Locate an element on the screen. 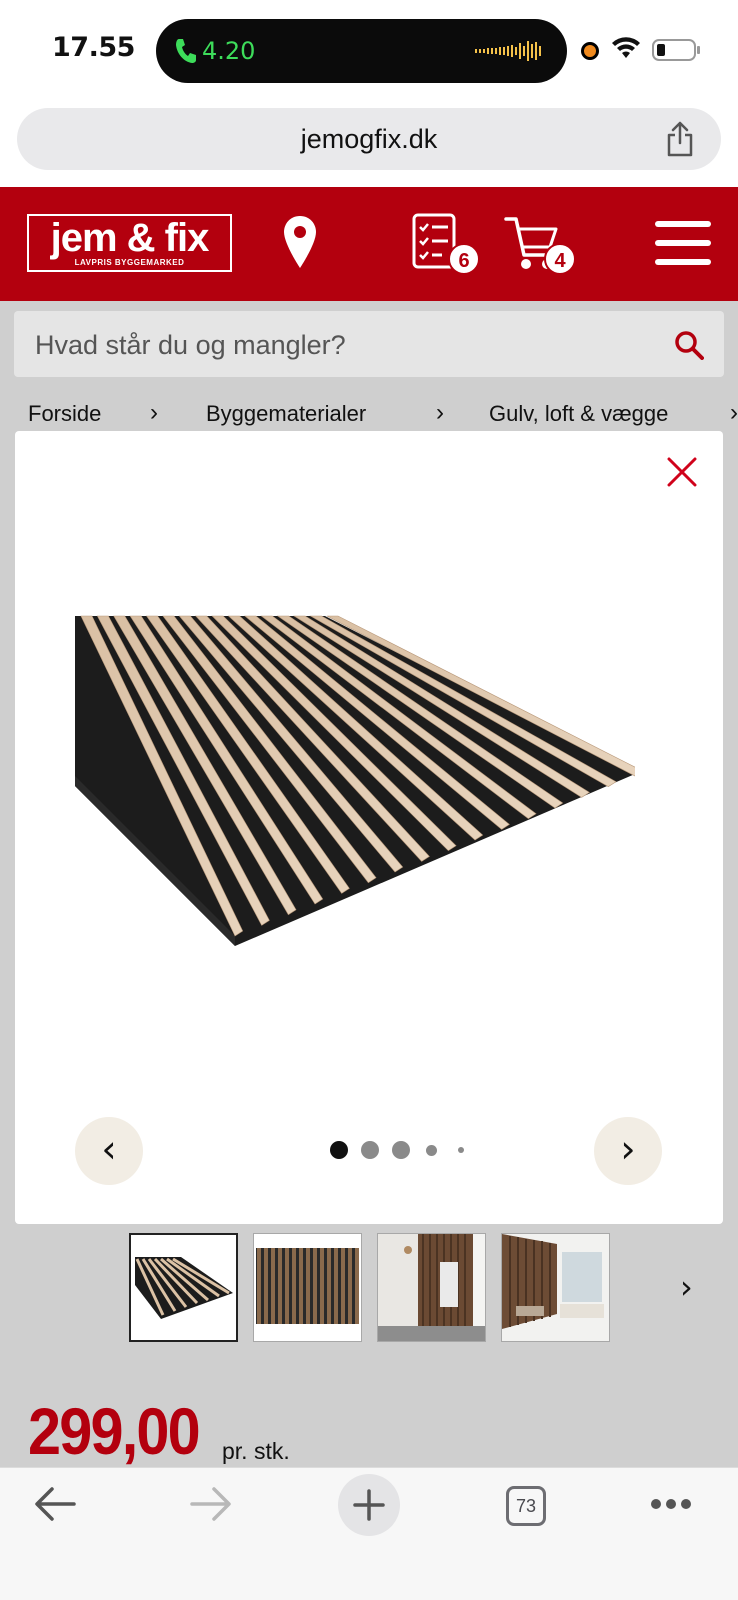 This screenshot has height=1600, width=738. close-icon is located at coordinates (682, 472).